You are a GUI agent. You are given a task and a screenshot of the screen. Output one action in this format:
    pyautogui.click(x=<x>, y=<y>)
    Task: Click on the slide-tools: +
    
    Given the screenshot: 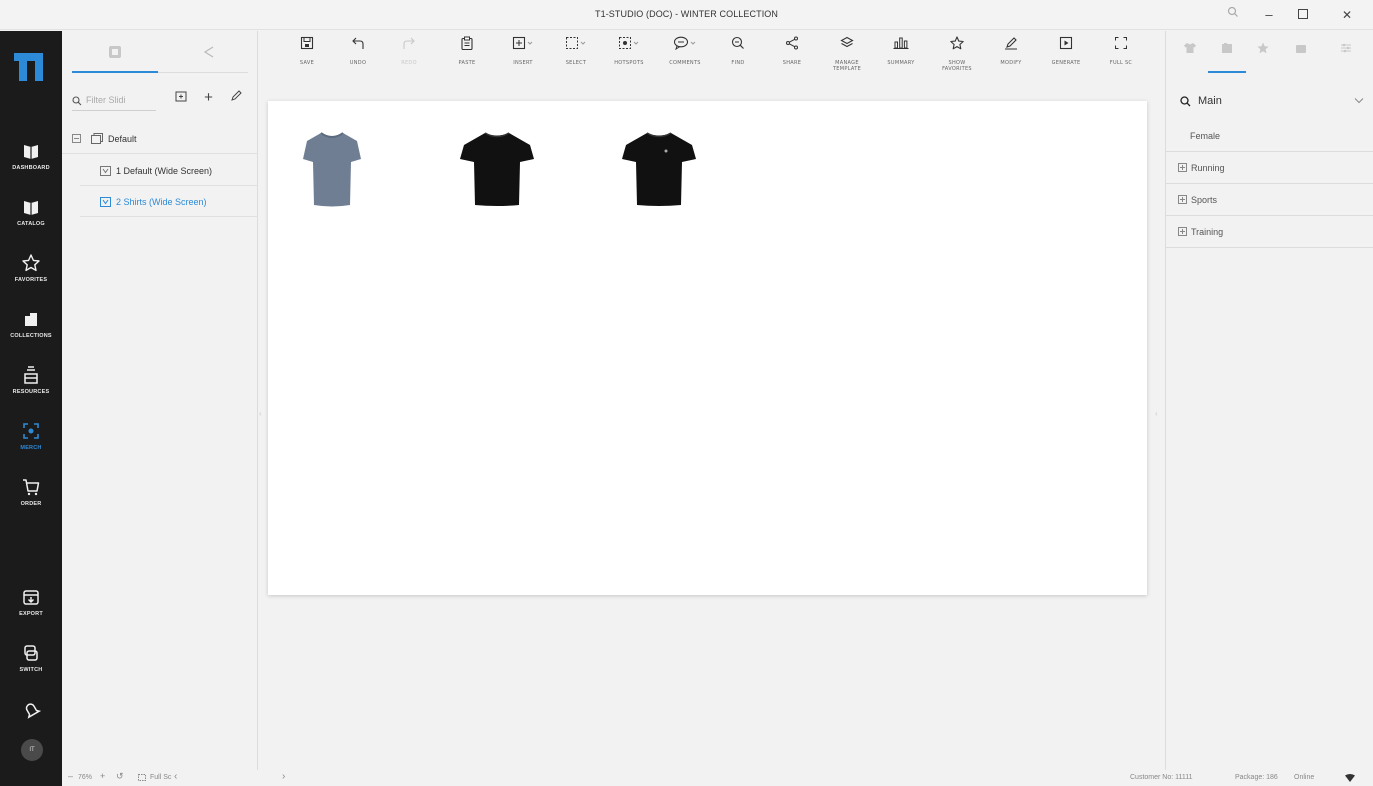 What is the action you would take?
    pyautogui.click(x=211, y=100)
    